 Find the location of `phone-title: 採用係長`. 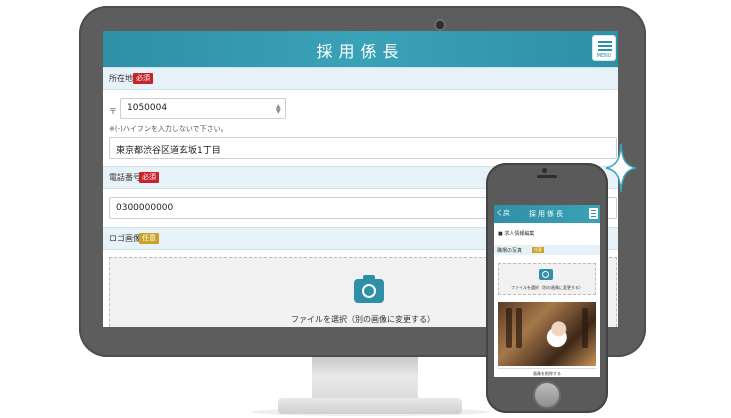

phone-title: 採用係長 is located at coordinates (547, 214).